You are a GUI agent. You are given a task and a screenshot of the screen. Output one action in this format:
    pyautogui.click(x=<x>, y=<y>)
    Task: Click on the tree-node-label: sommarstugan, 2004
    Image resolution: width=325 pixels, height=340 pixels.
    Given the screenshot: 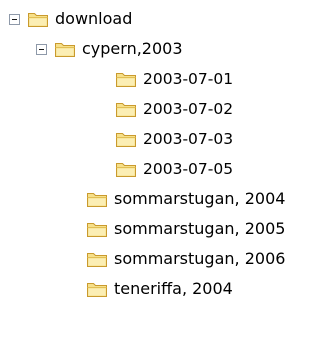 What is the action you would take?
    pyautogui.click(x=200, y=198)
    